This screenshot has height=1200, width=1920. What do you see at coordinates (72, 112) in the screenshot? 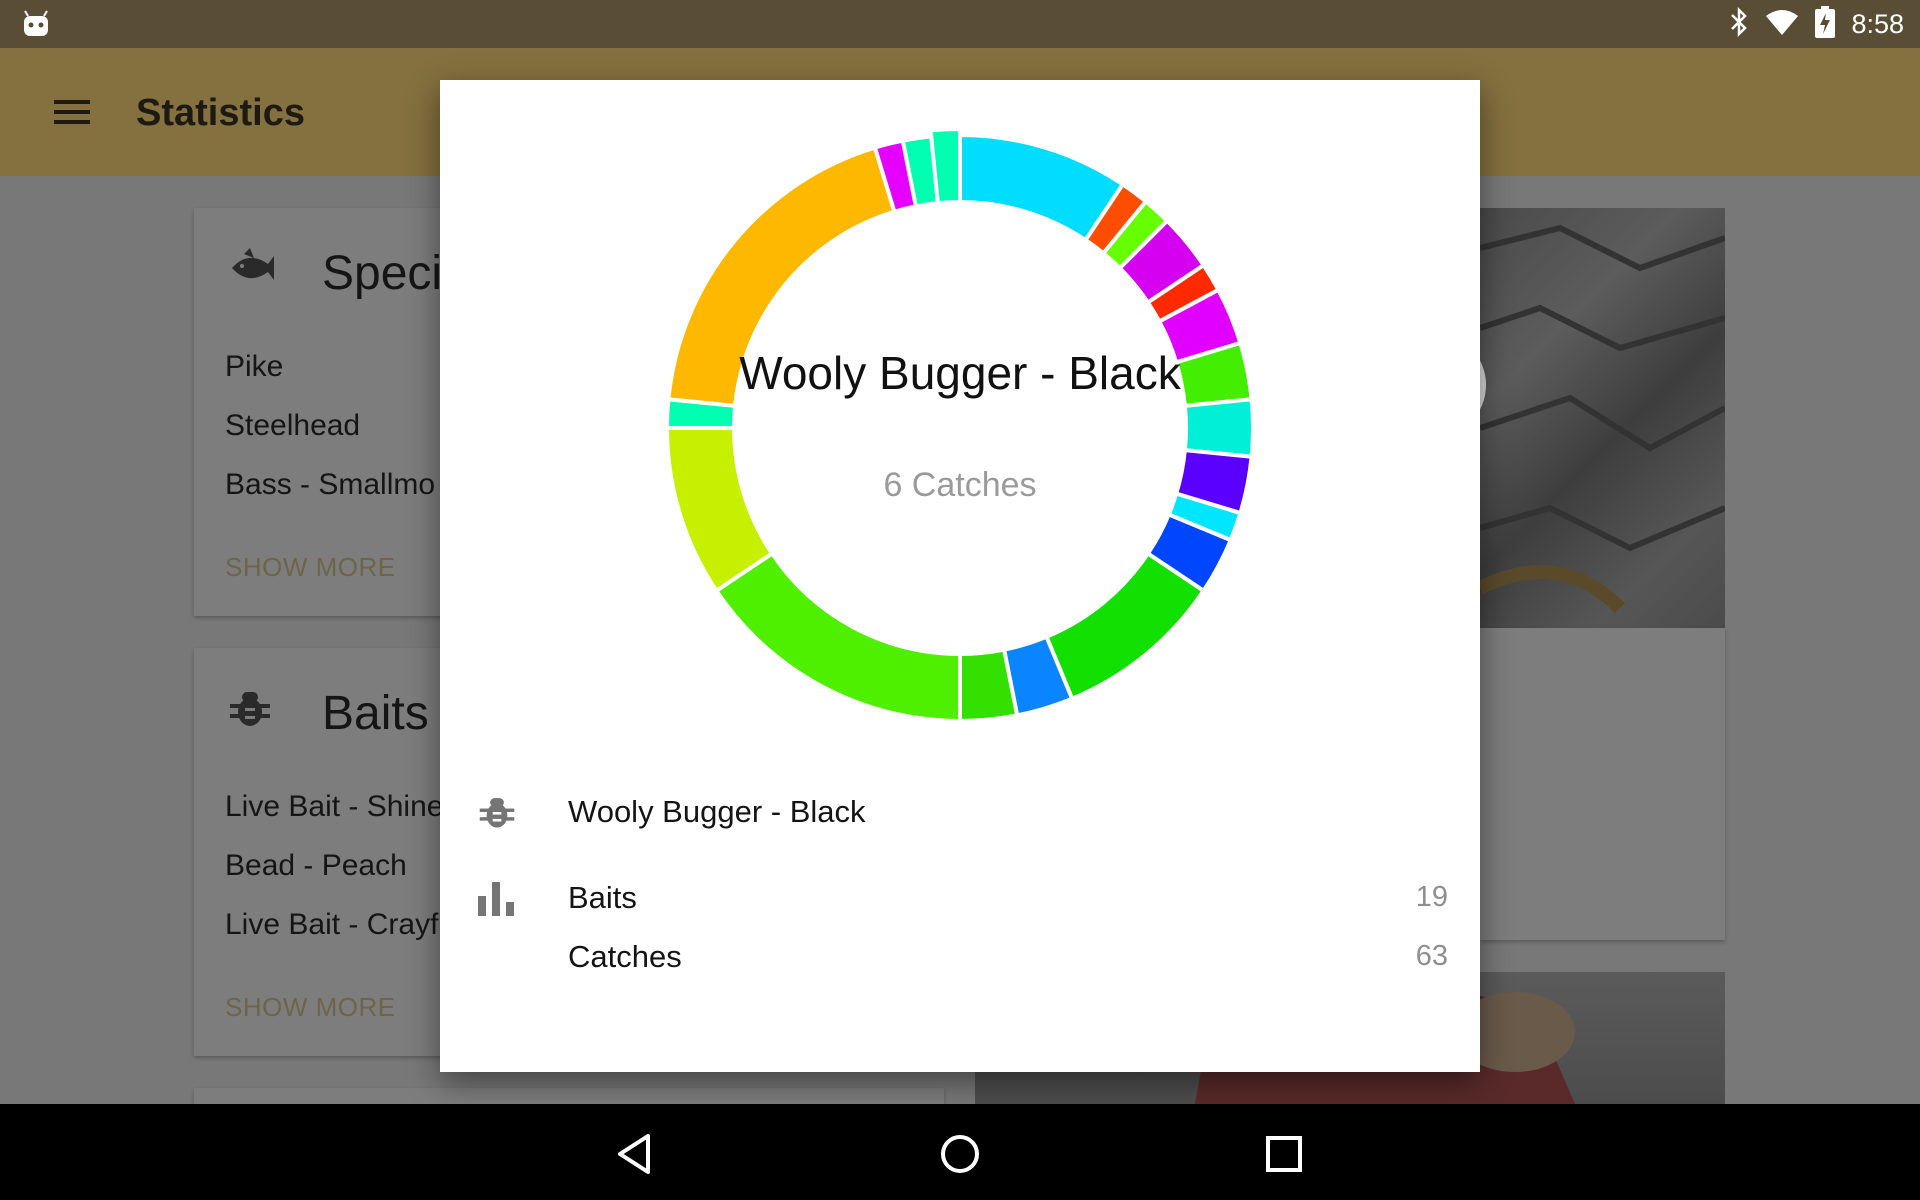
I see `hamburger-menu-icon` at bounding box center [72, 112].